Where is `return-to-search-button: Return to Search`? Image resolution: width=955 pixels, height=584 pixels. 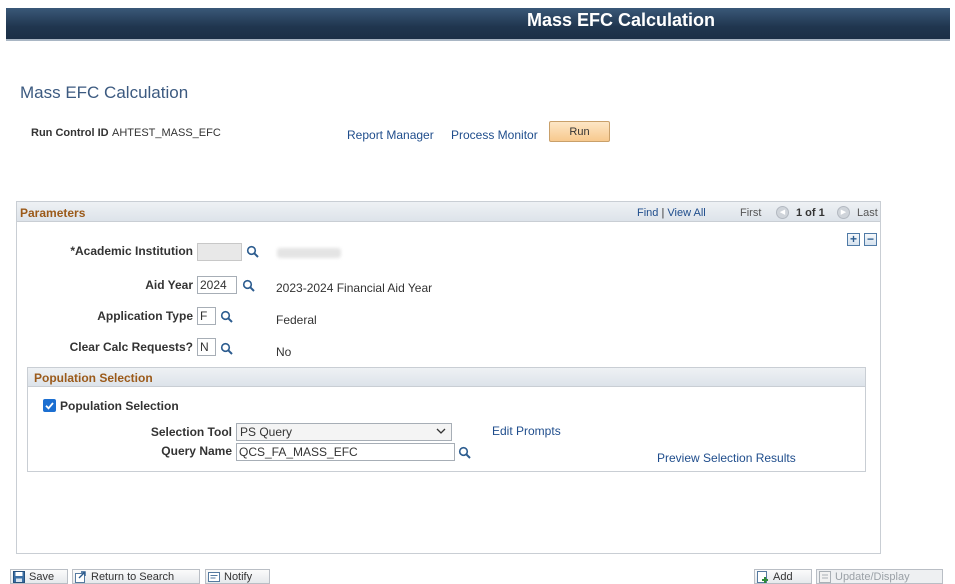
return-to-search-button: Return to Search is located at coordinates (136, 576).